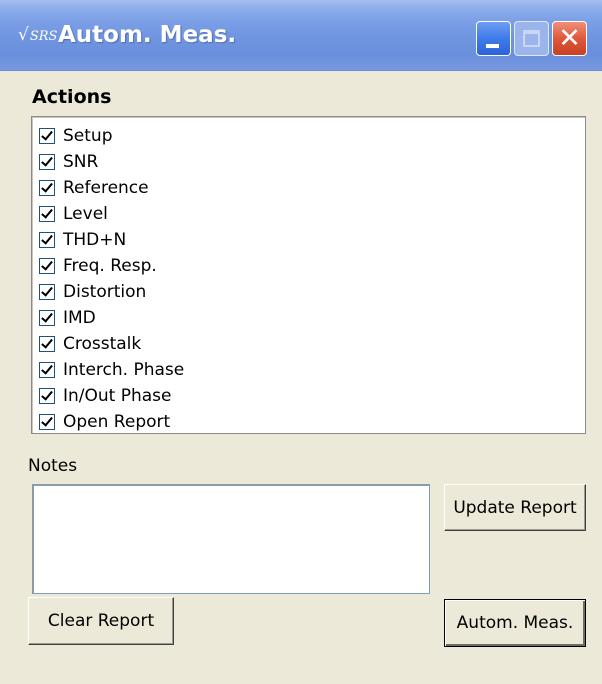 This screenshot has width=602, height=684. Describe the element at coordinates (38, 35) in the screenshot. I see `srs-app-icon: √SRS` at that location.